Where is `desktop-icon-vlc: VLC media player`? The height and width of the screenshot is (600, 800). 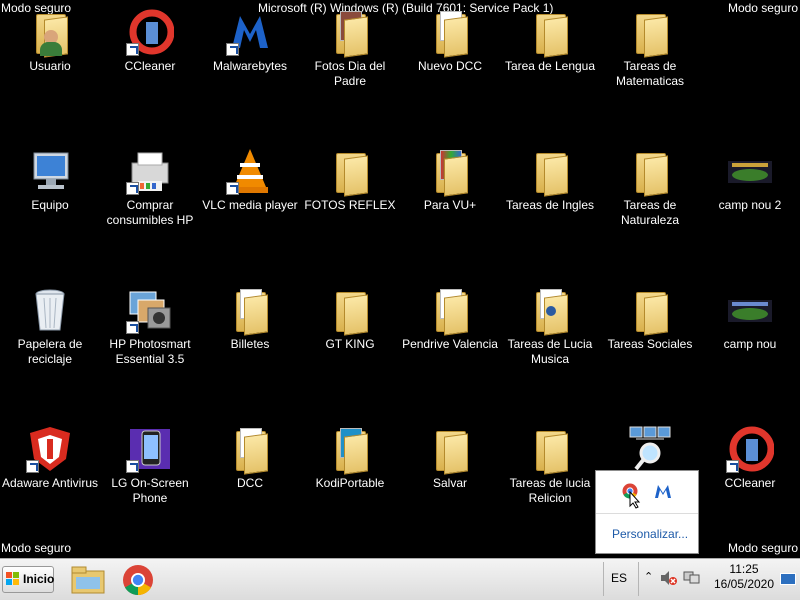
desktop-icon-vlc: VLC media player is located at coordinates (250, 180).